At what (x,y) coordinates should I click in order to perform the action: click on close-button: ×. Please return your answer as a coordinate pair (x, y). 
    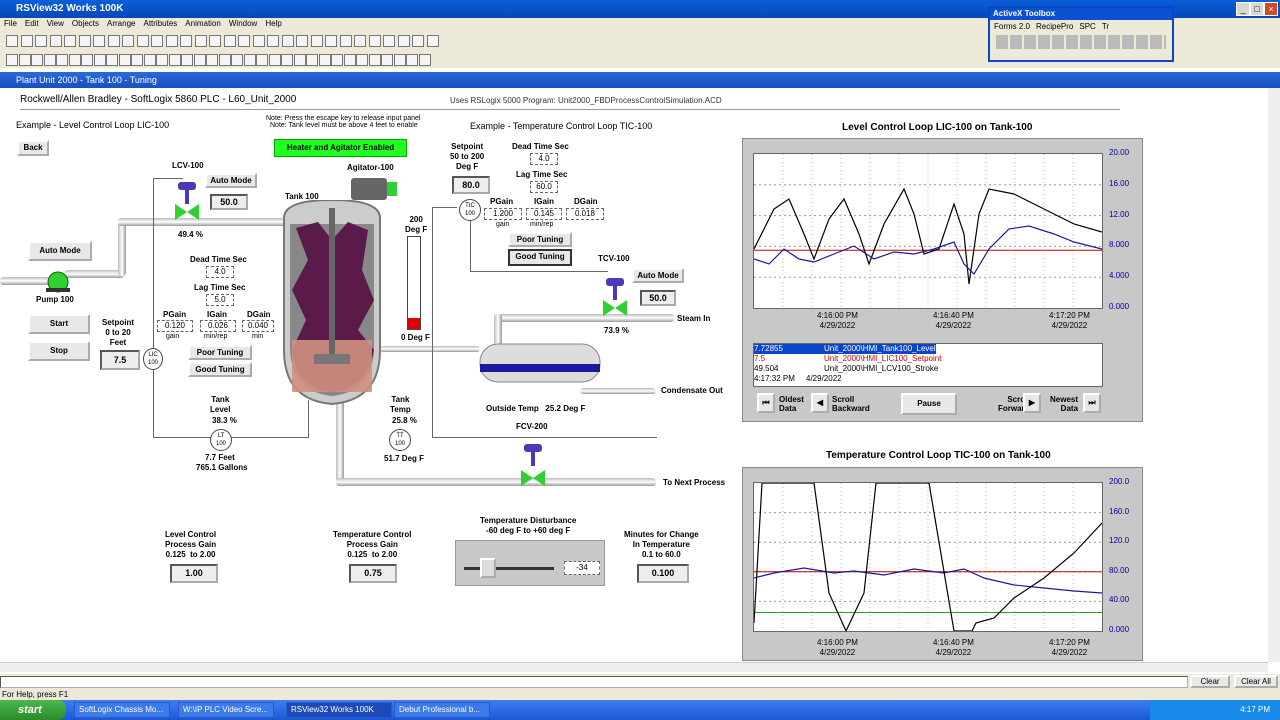
    Looking at the image, I should click on (1271, 9).